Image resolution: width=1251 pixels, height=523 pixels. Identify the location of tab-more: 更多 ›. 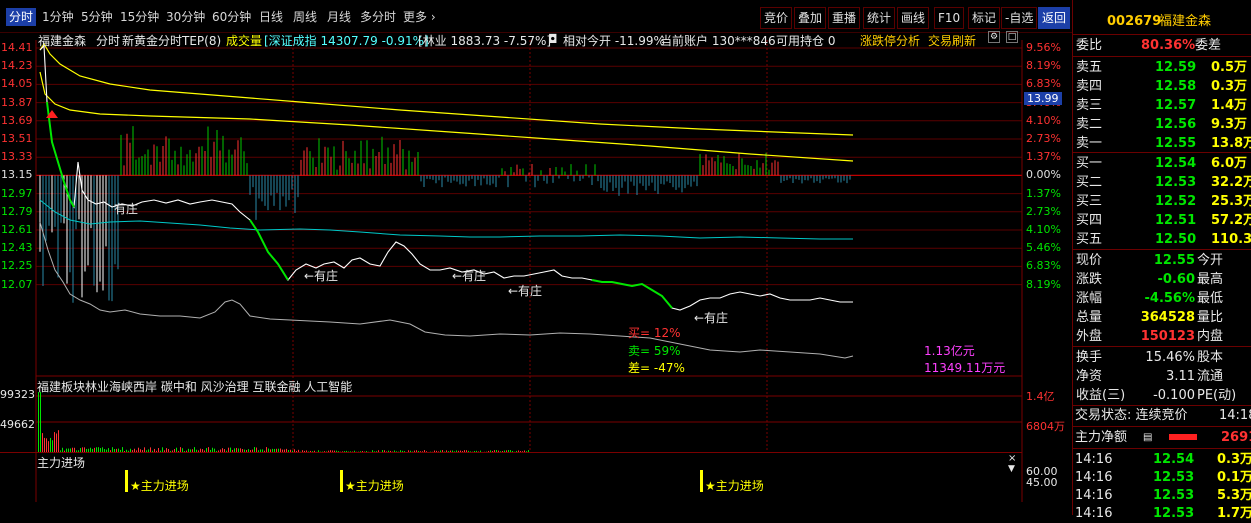
(419, 17).